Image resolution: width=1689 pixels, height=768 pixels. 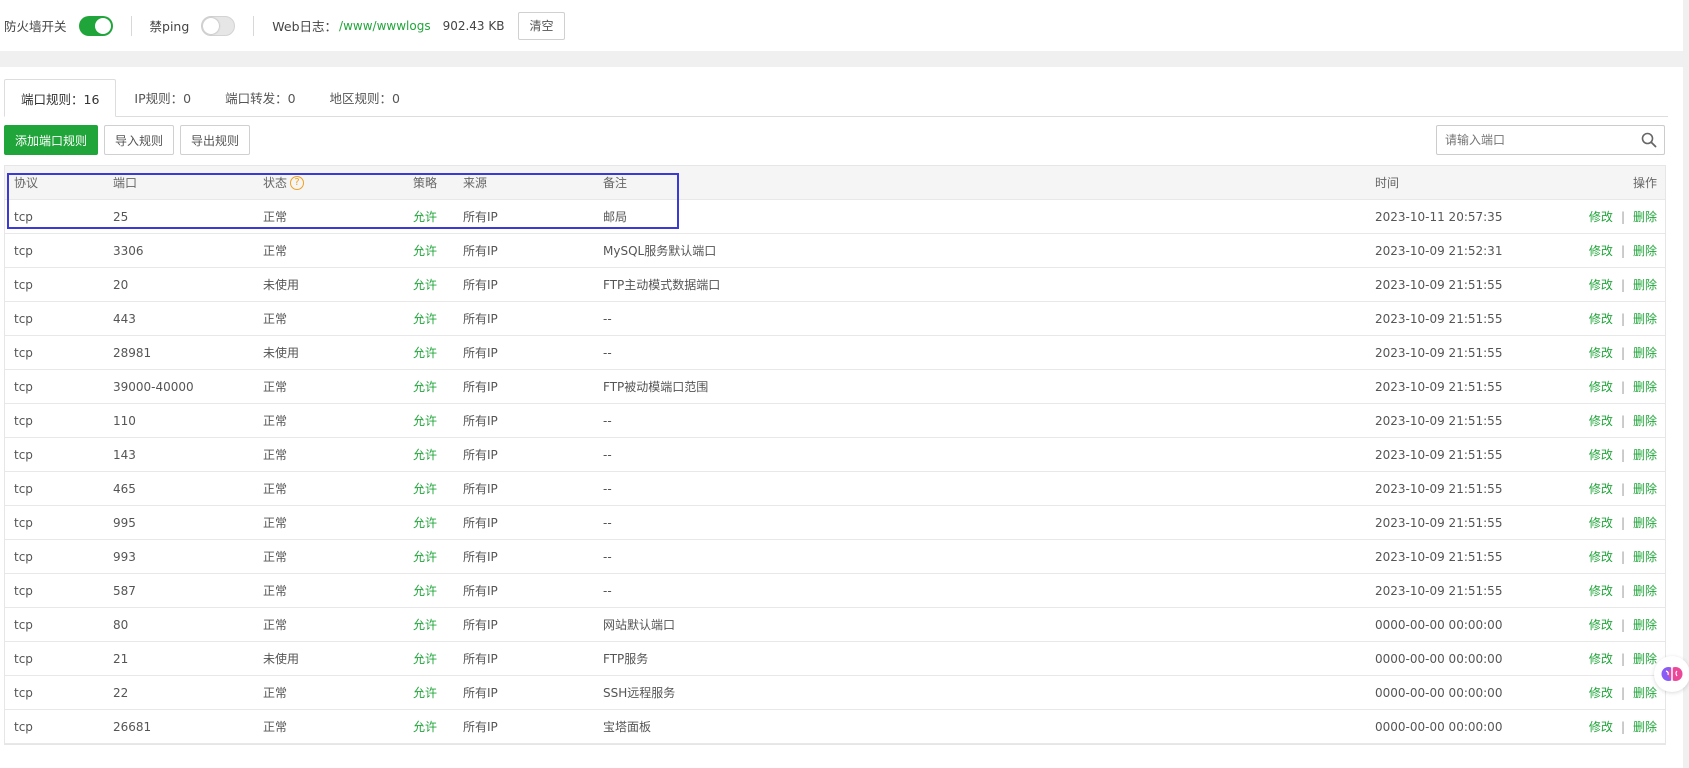 What do you see at coordinates (1649, 140) in the screenshot?
I see `search-icon` at bounding box center [1649, 140].